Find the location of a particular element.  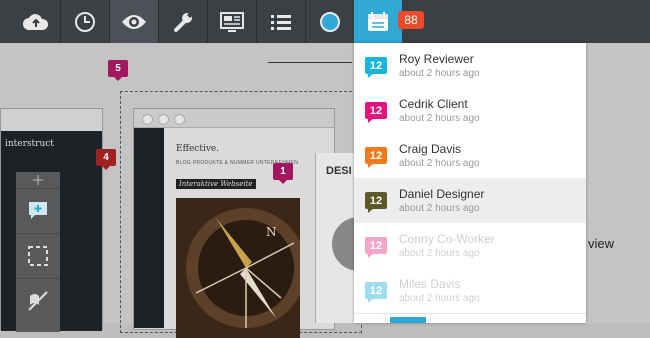

top-toolbar: 88 is located at coordinates (325, 21).